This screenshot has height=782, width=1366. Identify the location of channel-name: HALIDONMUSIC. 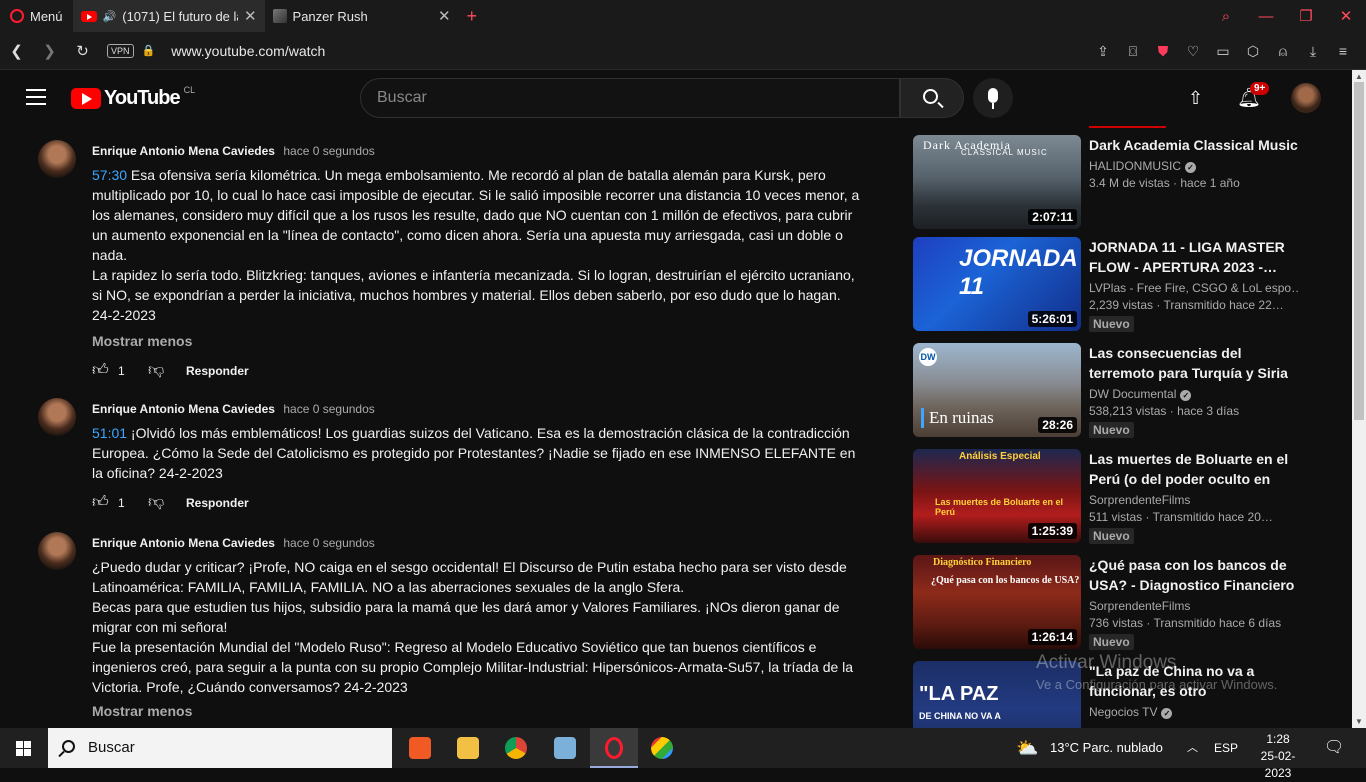
(1135, 166).